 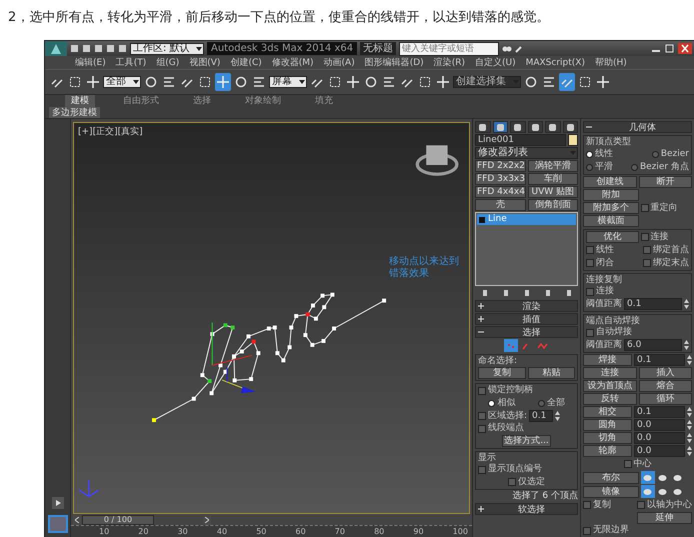 I want to click on radio-button: 全部, so click(x=551, y=403).